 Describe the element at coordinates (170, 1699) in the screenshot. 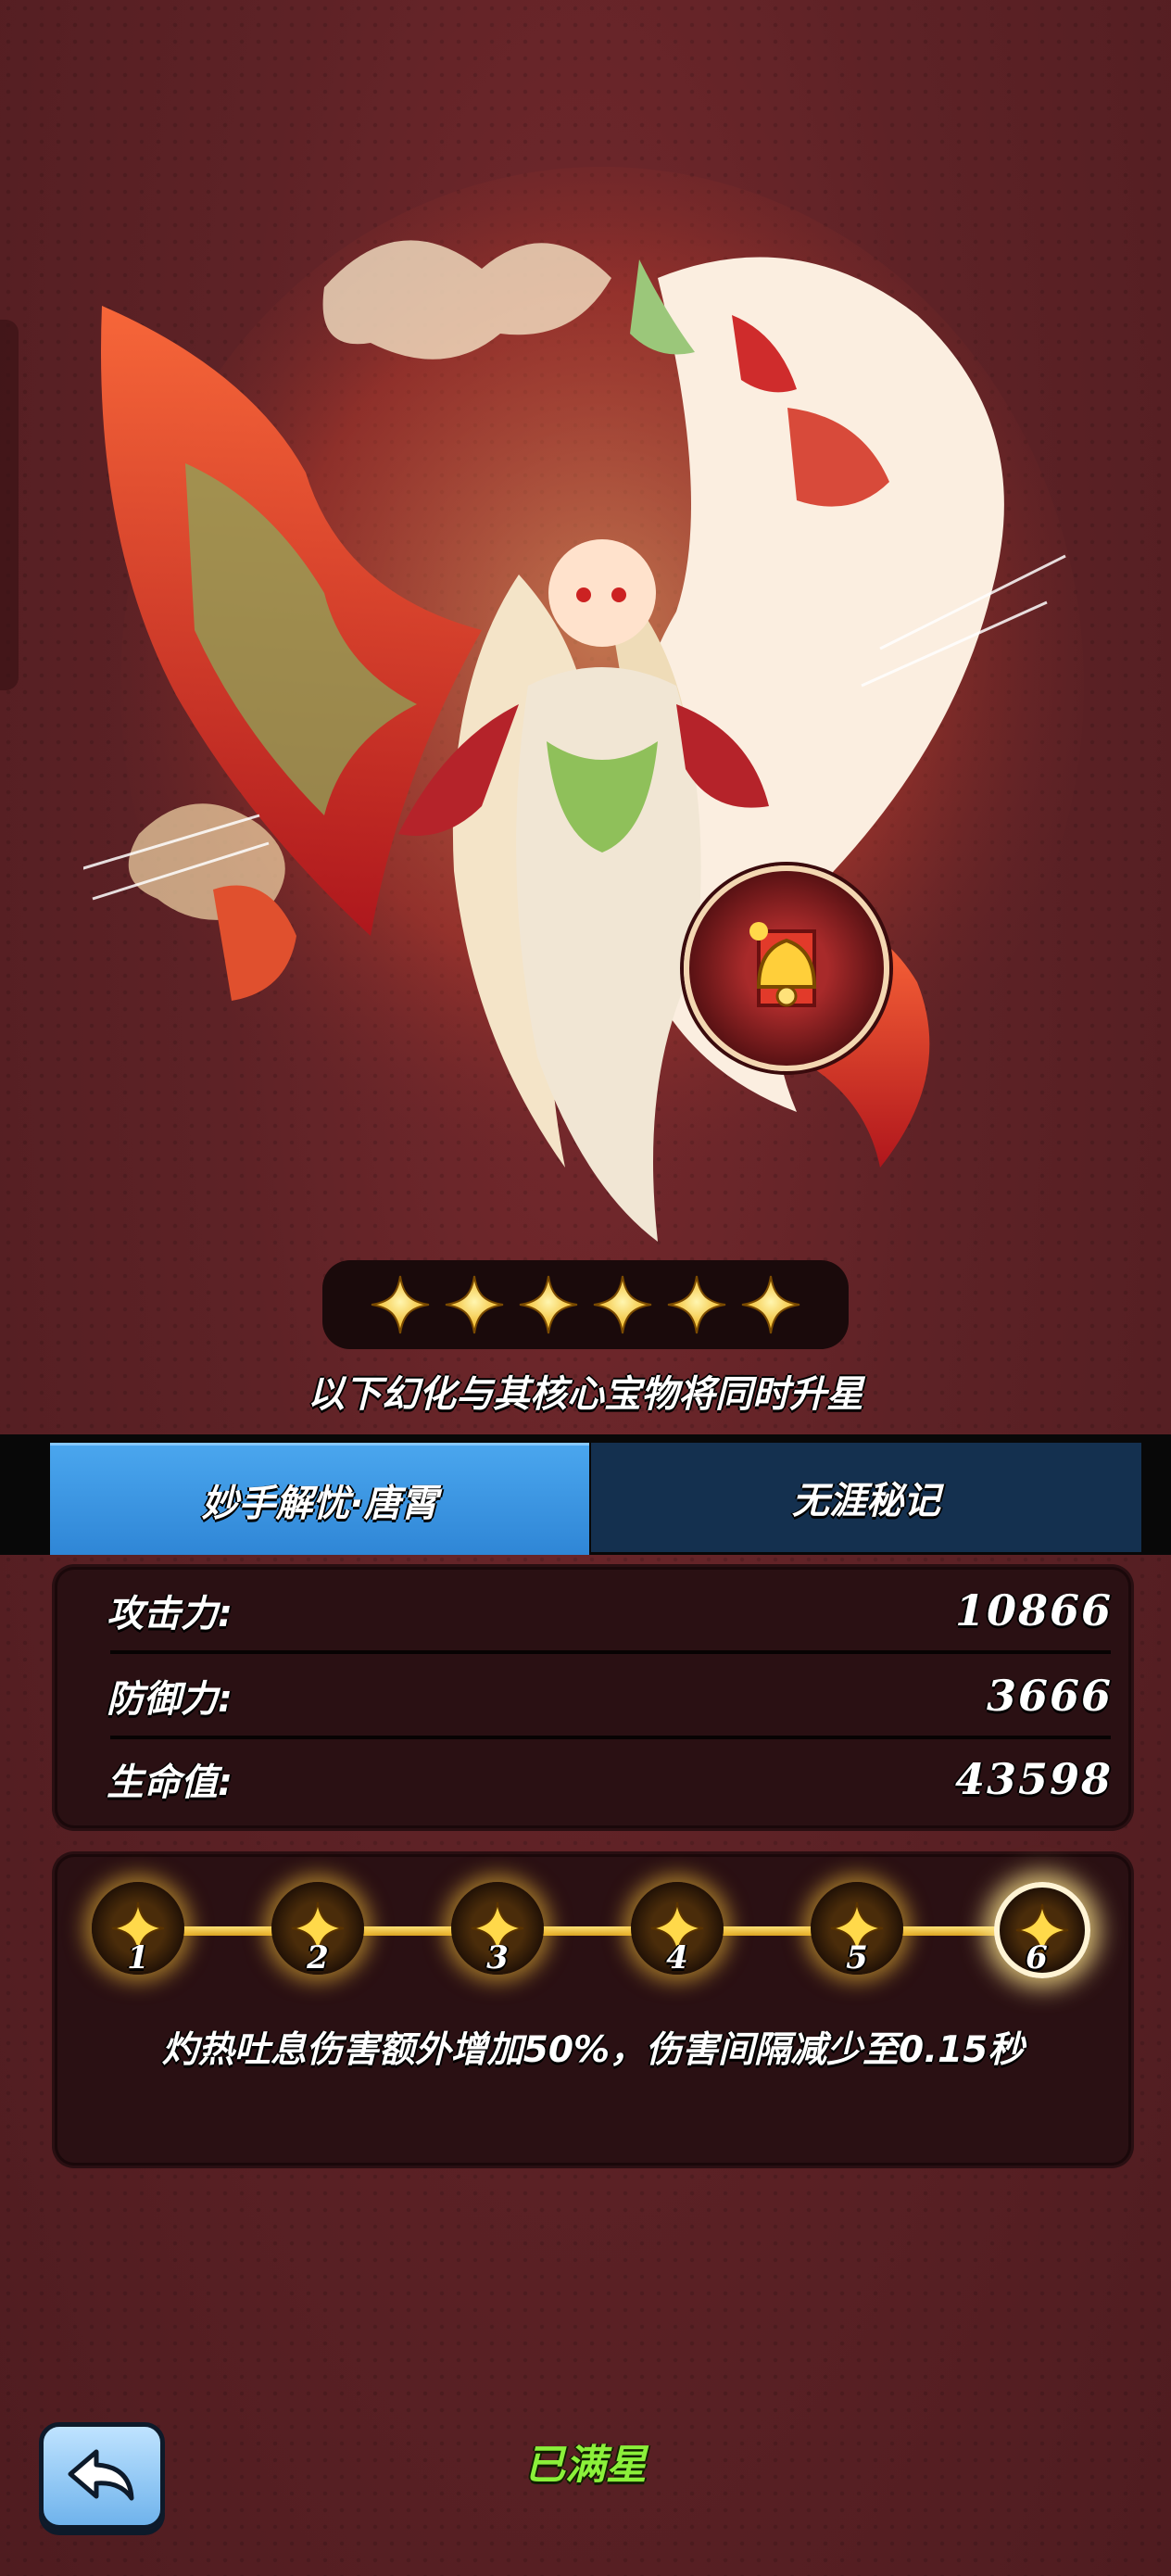

I see `stat-label: 防御力:` at that location.